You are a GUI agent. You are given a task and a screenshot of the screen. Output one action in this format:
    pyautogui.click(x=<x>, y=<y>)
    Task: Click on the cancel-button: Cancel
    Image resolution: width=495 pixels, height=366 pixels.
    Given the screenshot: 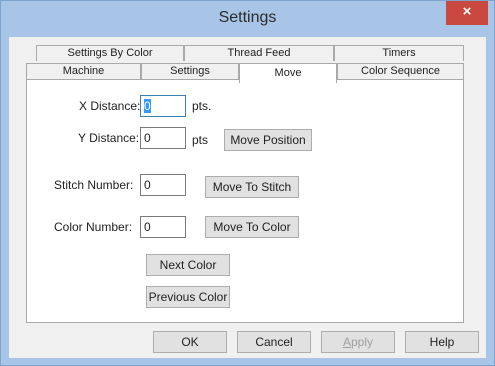 What is the action you would take?
    pyautogui.click(x=274, y=342)
    